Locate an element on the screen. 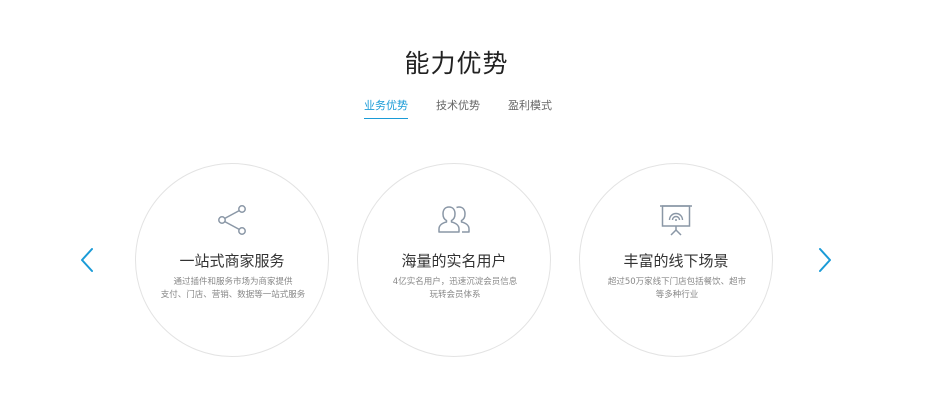 The width and height of the screenshot is (941, 417). card-description-line: 支付、门店、营销、数据等一站式服务 is located at coordinates (233, 295).